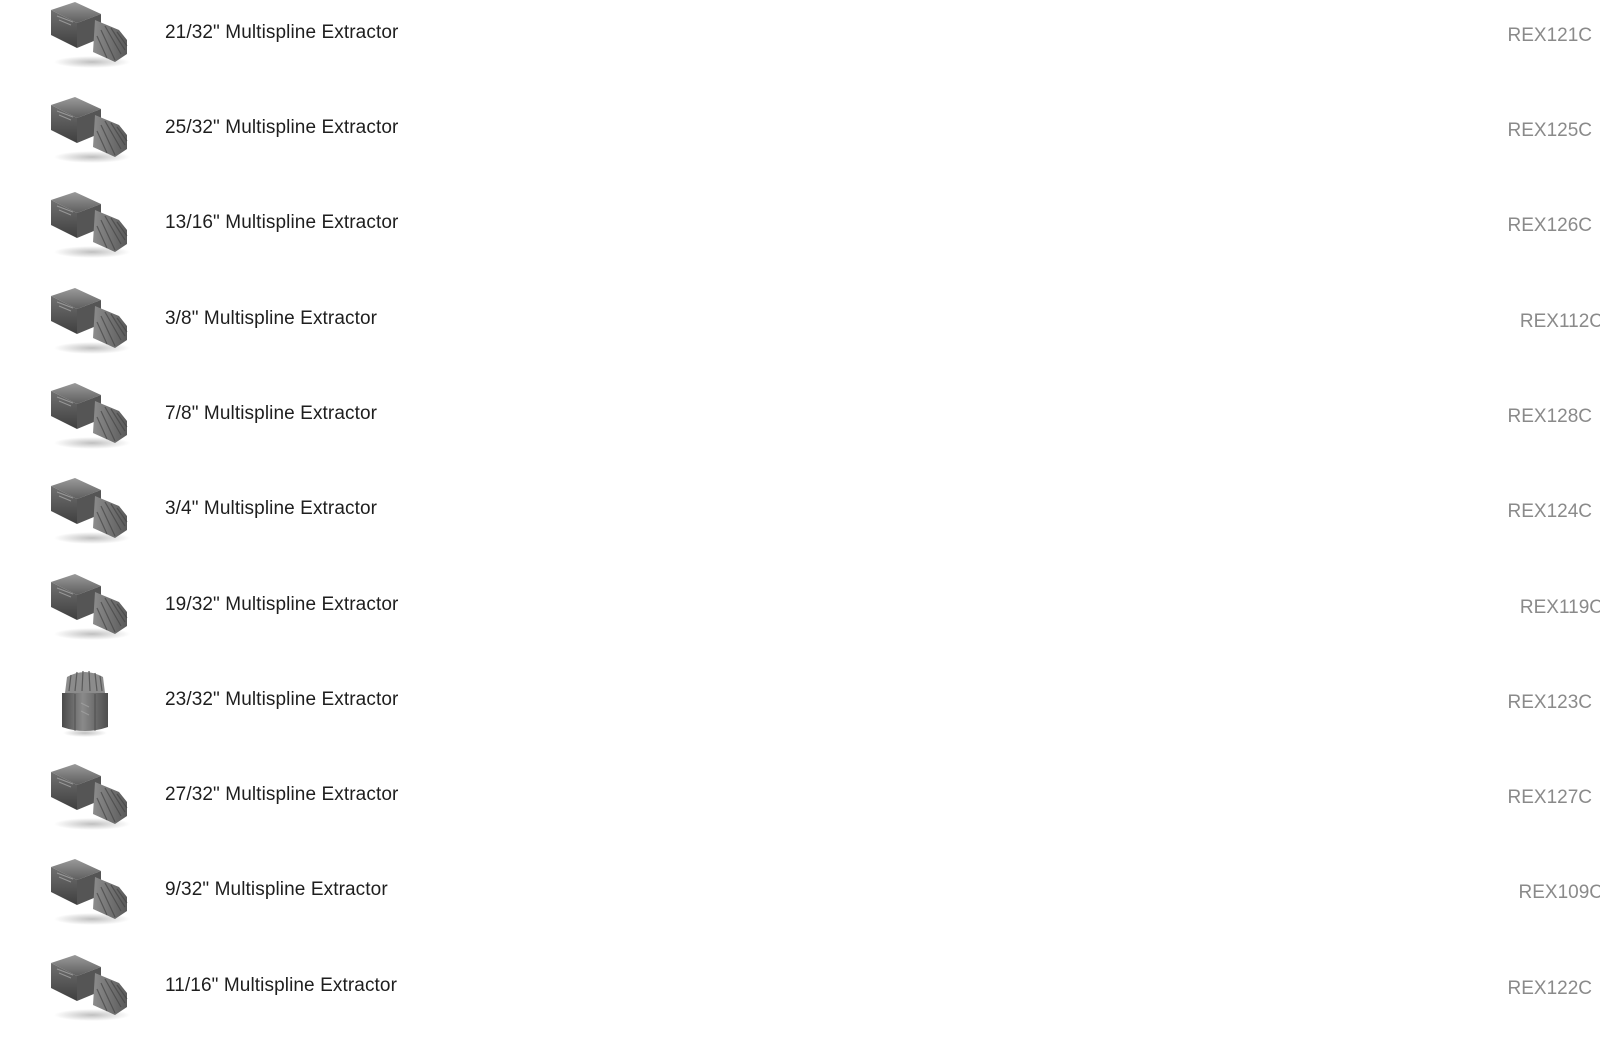 The width and height of the screenshot is (1600, 1050). I want to click on product-name: 25/32" Multispline Extractor, so click(281, 128).